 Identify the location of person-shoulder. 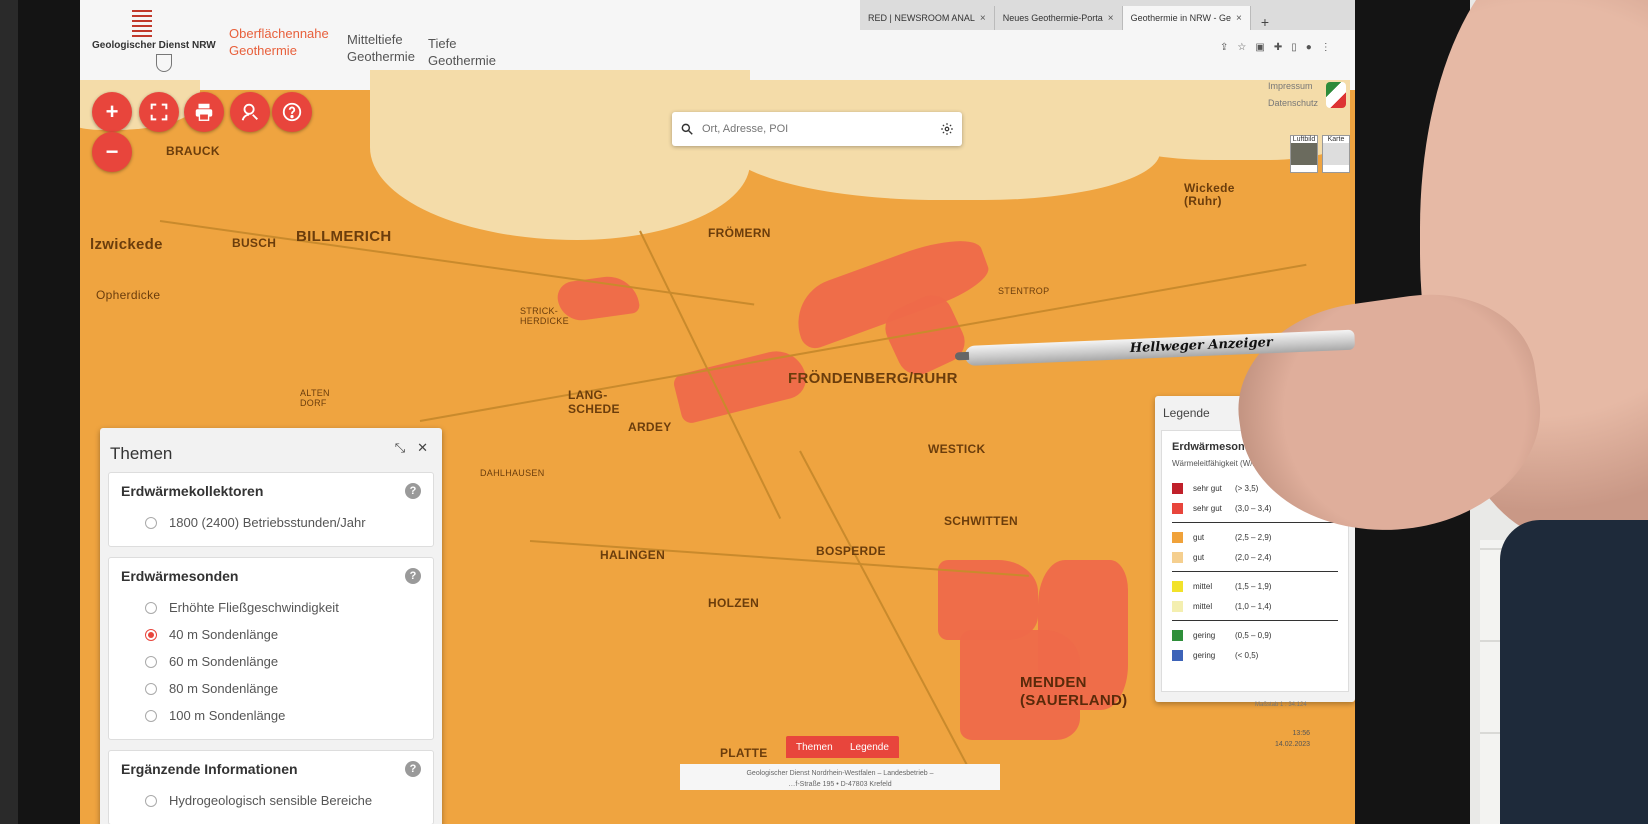
(1574, 672).